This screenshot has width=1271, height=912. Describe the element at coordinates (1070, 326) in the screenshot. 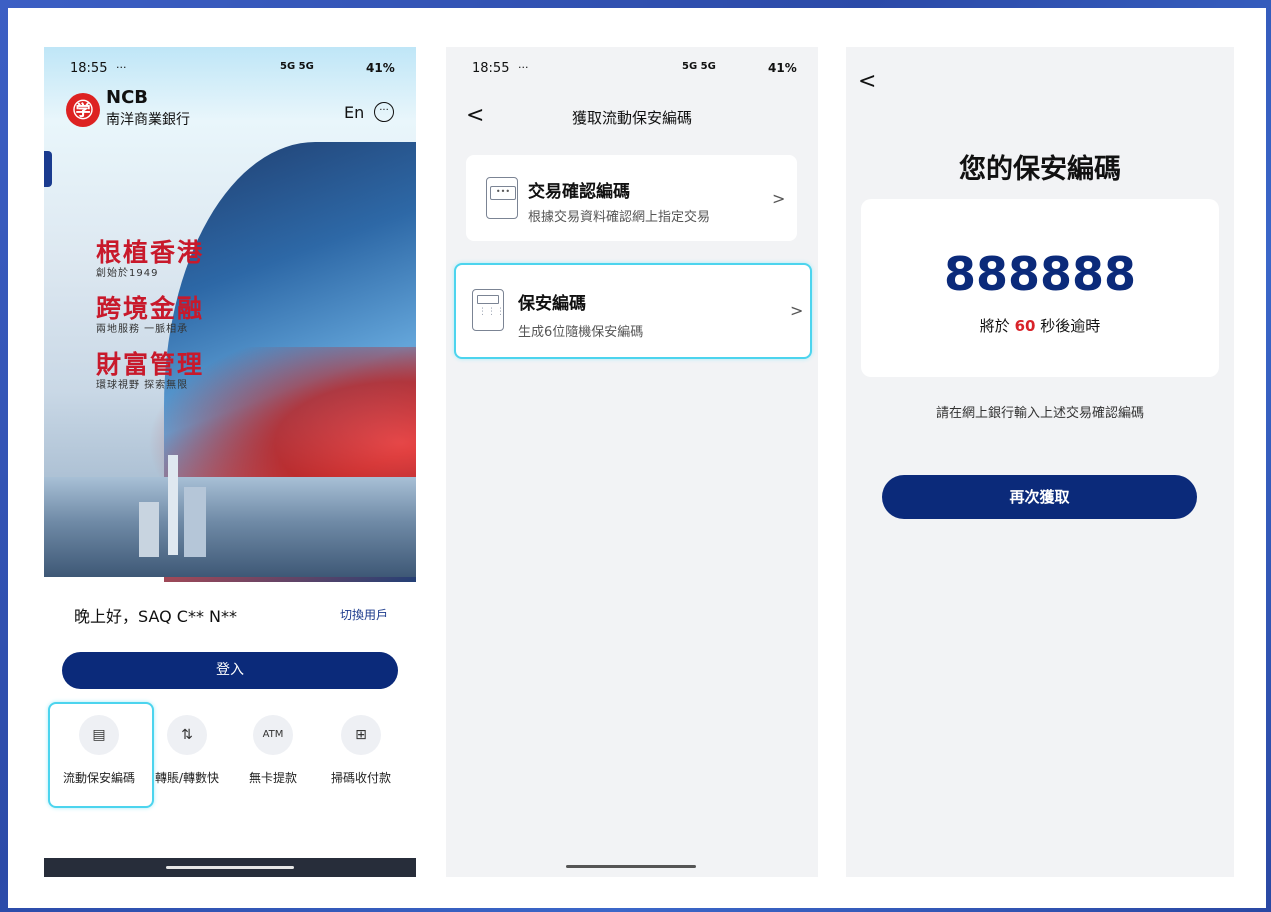

I see `timeout-suffix: 秒後逾時` at that location.